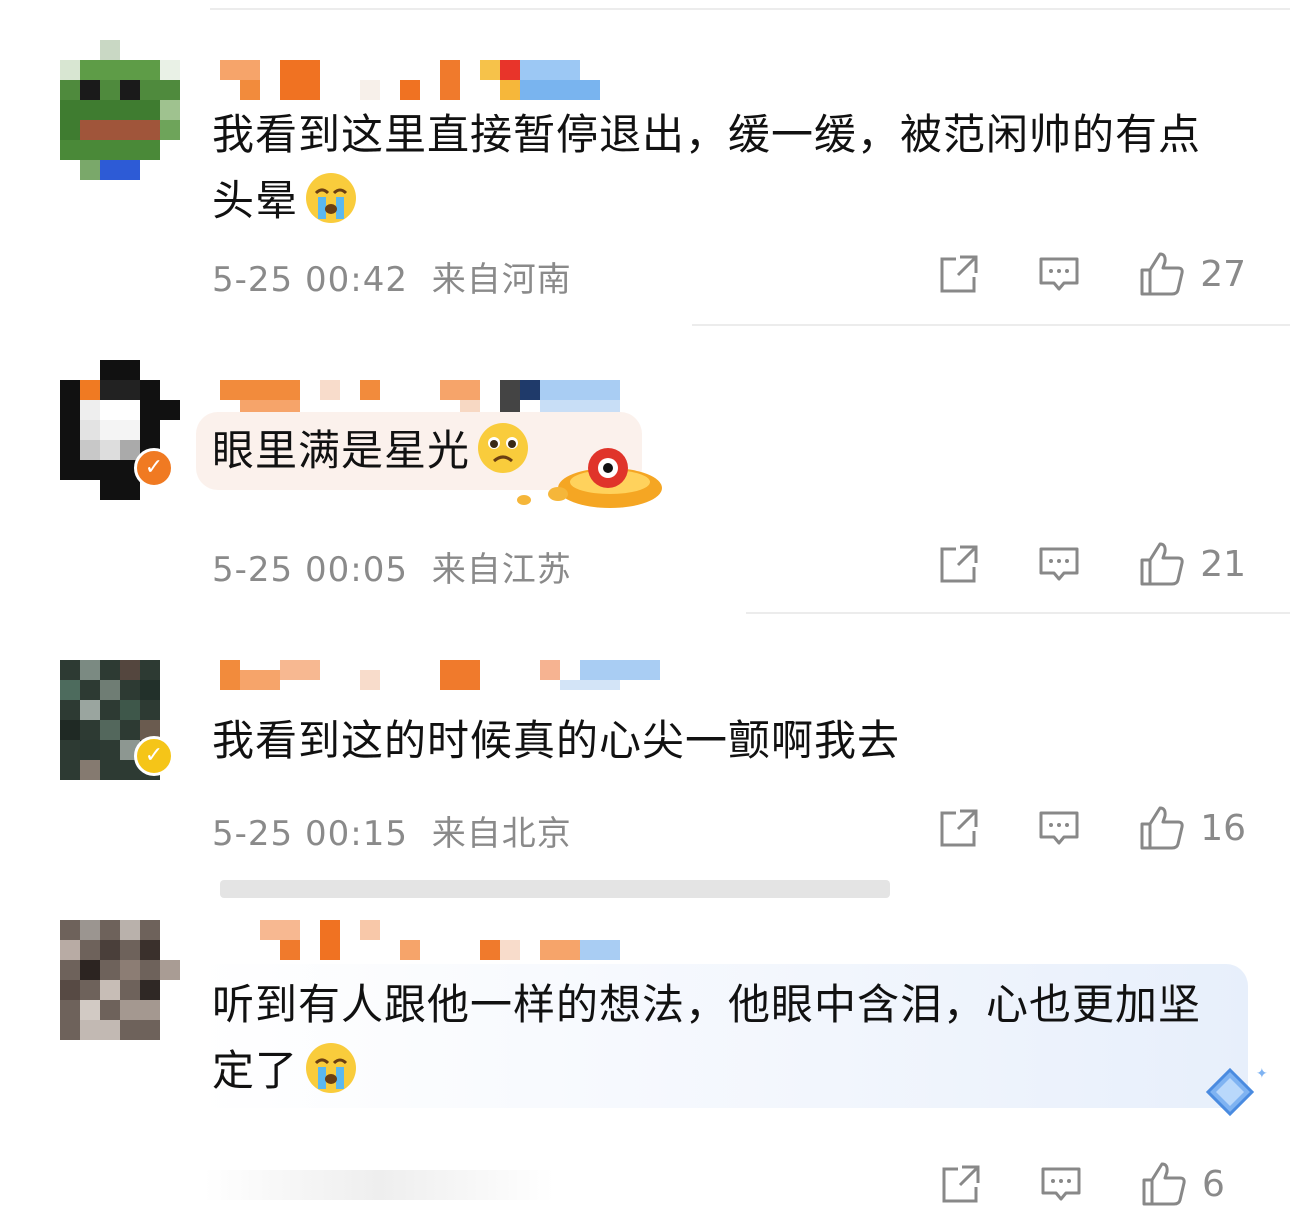 This screenshot has height=1223, width=1290. I want to click on comment-meta: 5-25 00:05 来自江苏, so click(392, 566).